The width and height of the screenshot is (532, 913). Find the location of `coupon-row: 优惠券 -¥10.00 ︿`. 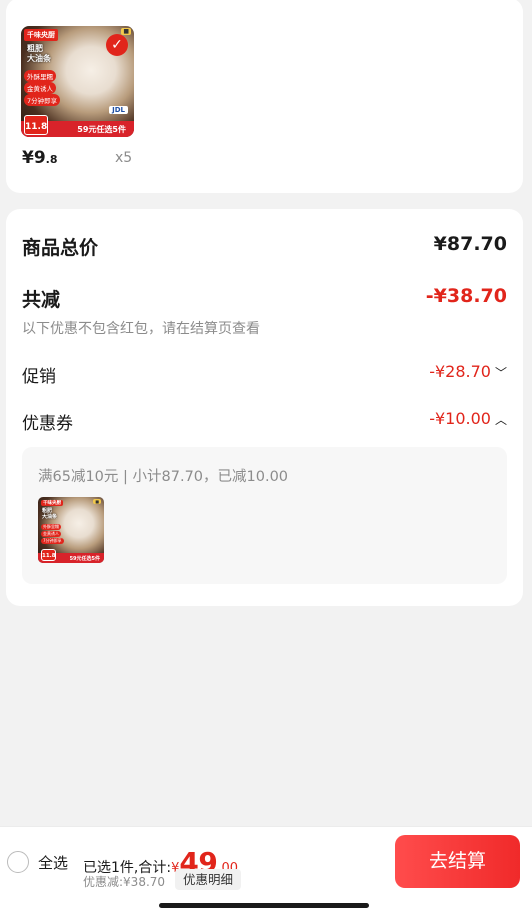

coupon-row: 优惠券 -¥10.00 ︿ is located at coordinates (264, 421).